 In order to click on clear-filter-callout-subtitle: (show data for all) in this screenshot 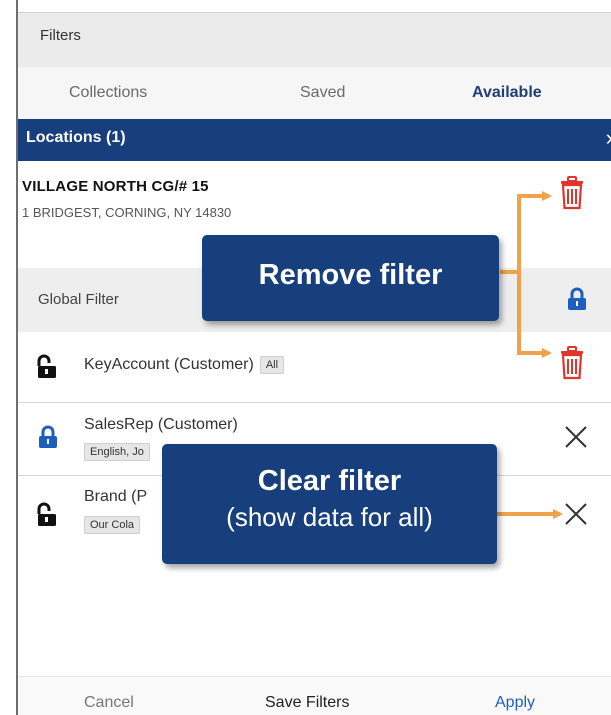, I will do `click(329, 517)`.